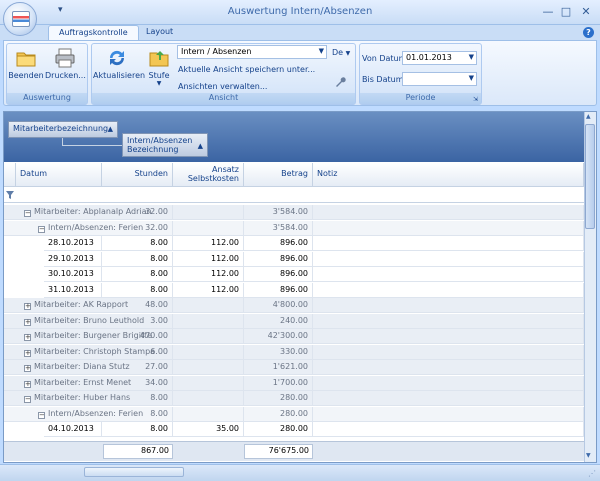 This screenshot has width=600, height=481. What do you see at coordinates (300, 11) in the screenshot?
I see `window-title: Auswertung Intern/Absenzen` at bounding box center [300, 11].